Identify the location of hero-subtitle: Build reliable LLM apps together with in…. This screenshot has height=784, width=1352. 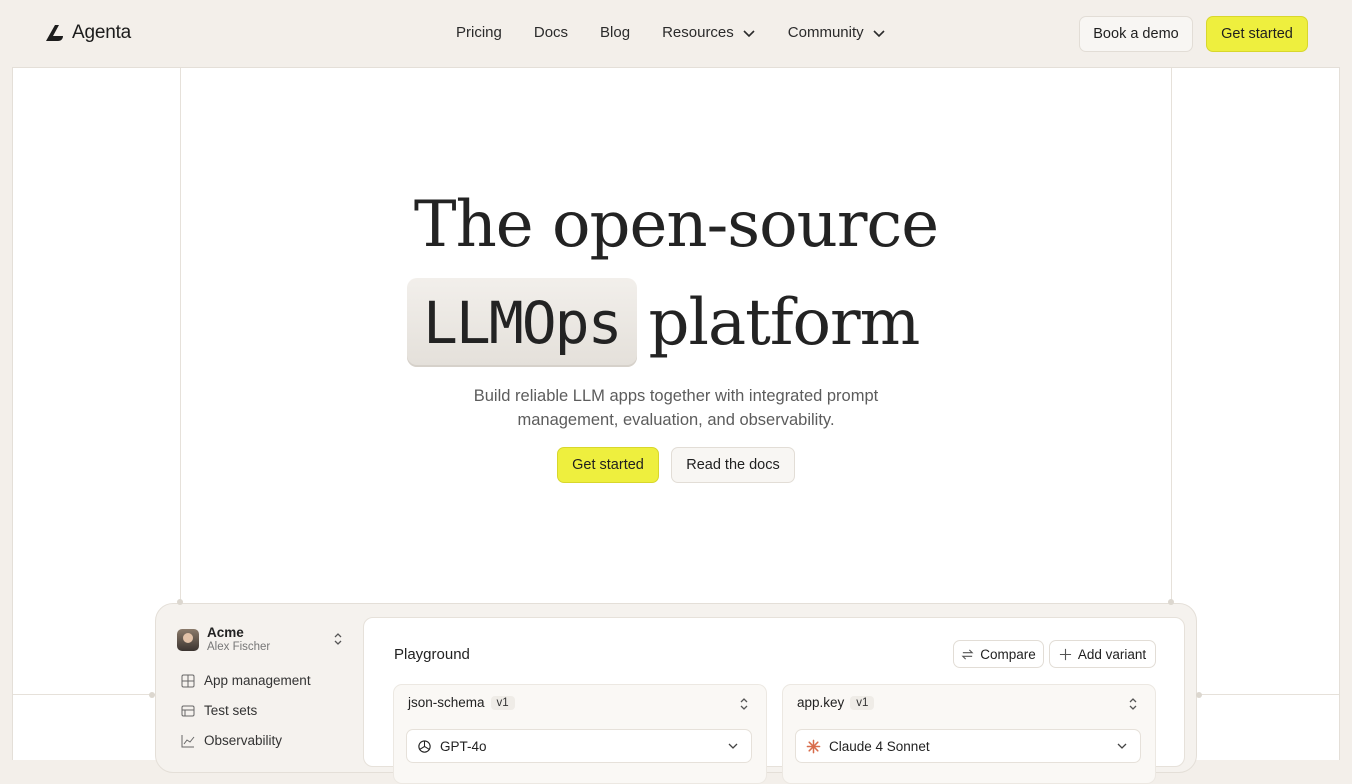
(676, 408).